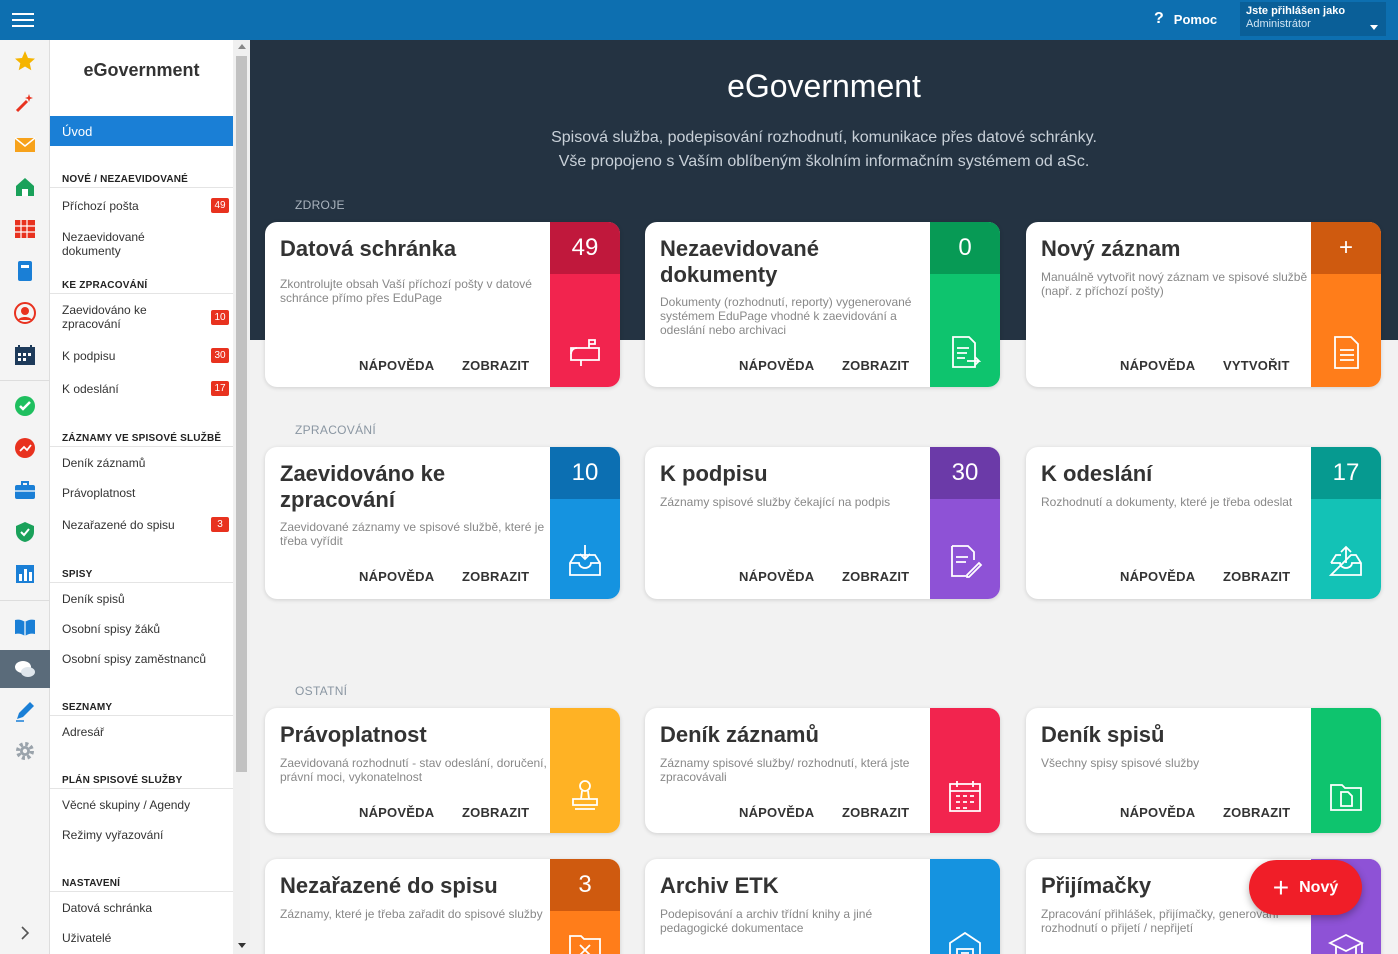 This screenshot has width=1398, height=954. I want to click on user-icon, so click(25, 313).